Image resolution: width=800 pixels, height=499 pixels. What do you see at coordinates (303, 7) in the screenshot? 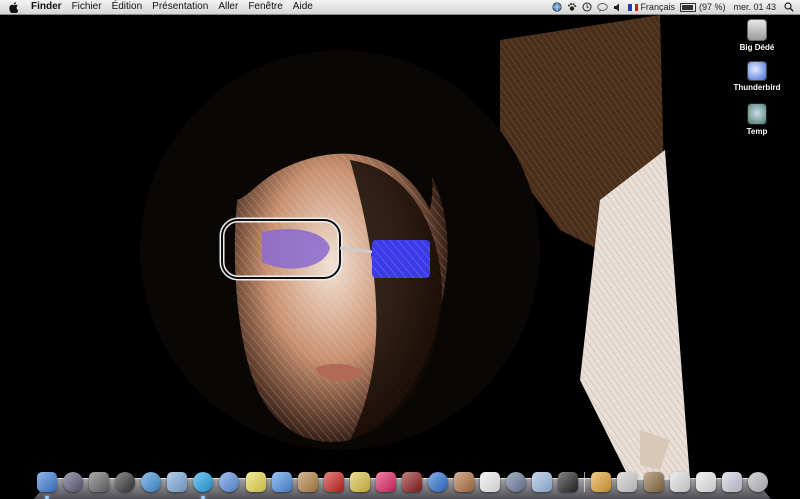
I see `menu-aide: Aide` at bounding box center [303, 7].